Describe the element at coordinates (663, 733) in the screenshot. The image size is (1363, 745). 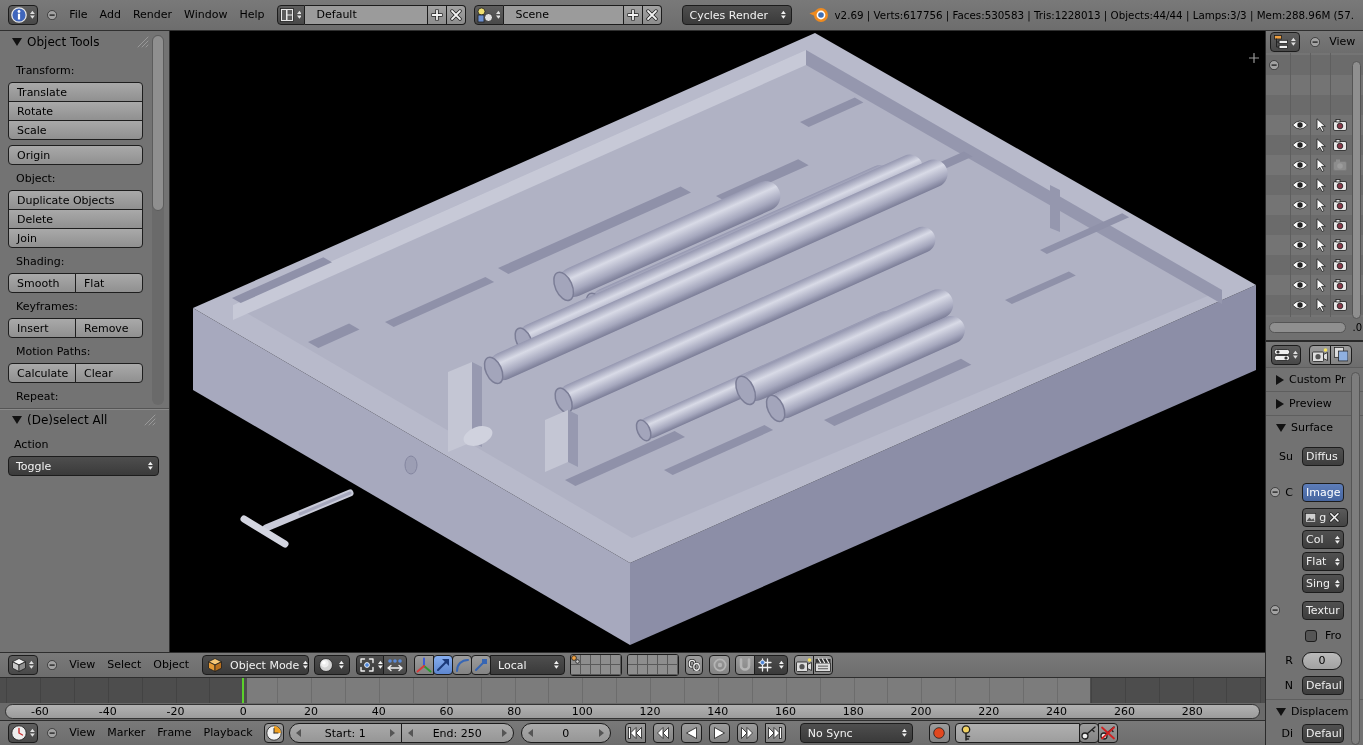
I see `previous-keyframe-button` at that location.